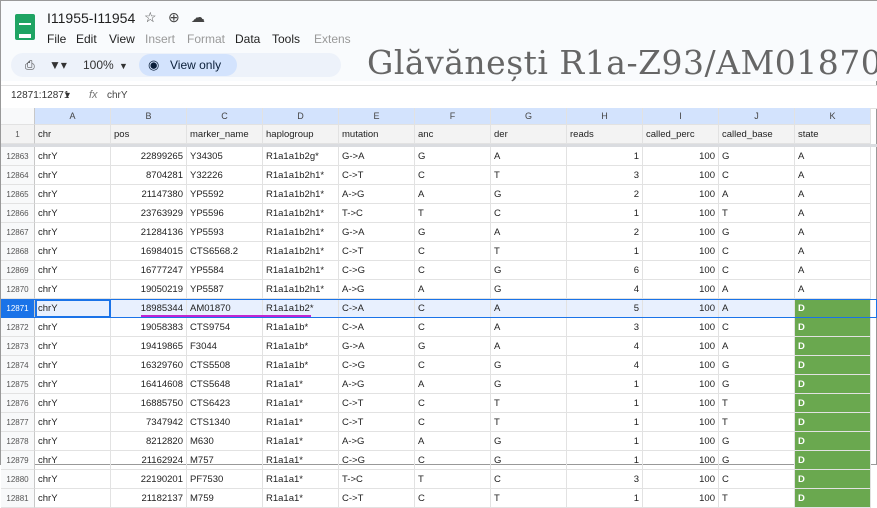  I want to click on menu-view: View, so click(122, 39).